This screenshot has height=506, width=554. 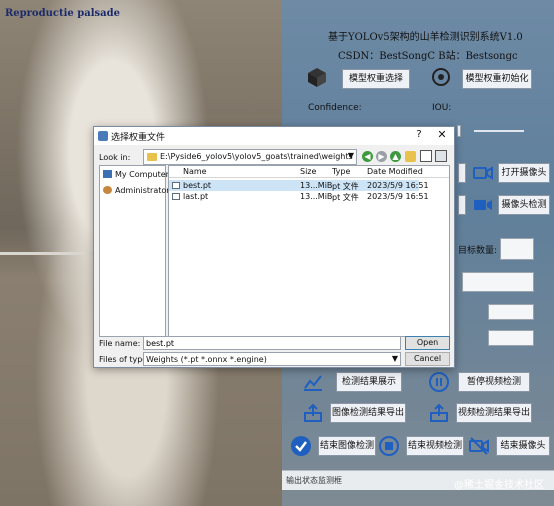 I want to click on model-init-button: 模型权重初始化, so click(x=497, y=79).